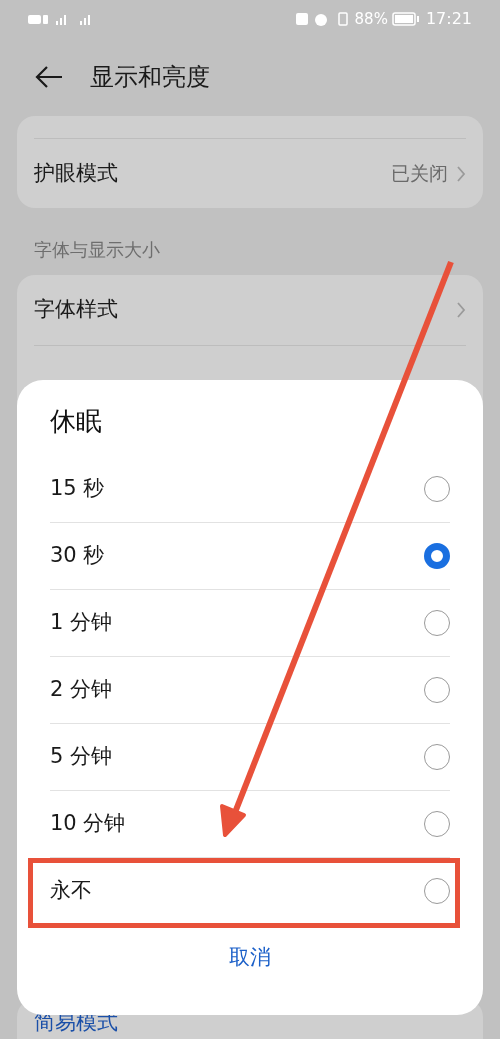 This screenshot has height=1039, width=500. What do you see at coordinates (250, 488) in the screenshot?
I see `option-row: 15 秒` at bounding box center [250, 488].